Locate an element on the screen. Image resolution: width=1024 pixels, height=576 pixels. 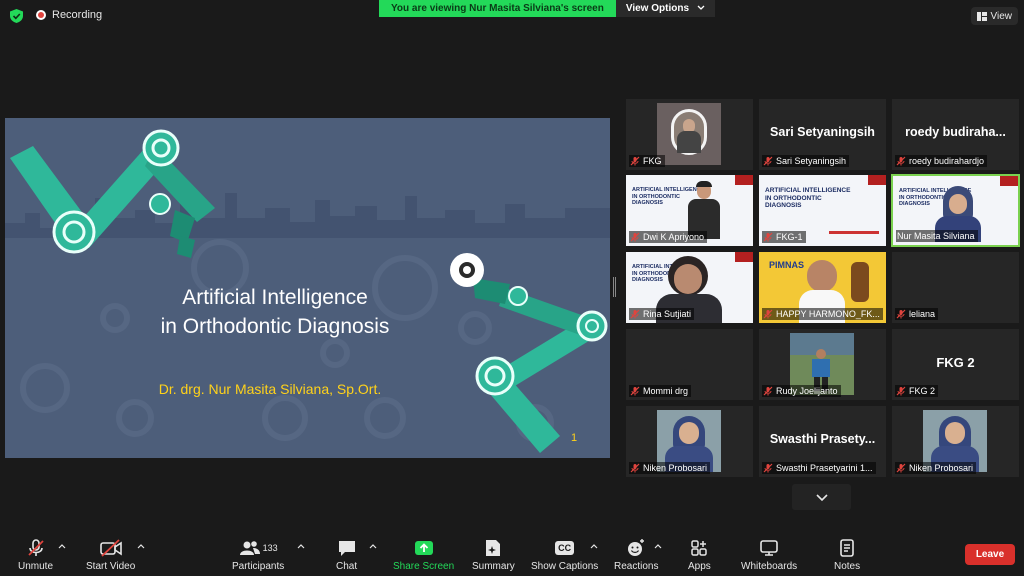
captions-caret-icon is located at coordinates (594, 546).